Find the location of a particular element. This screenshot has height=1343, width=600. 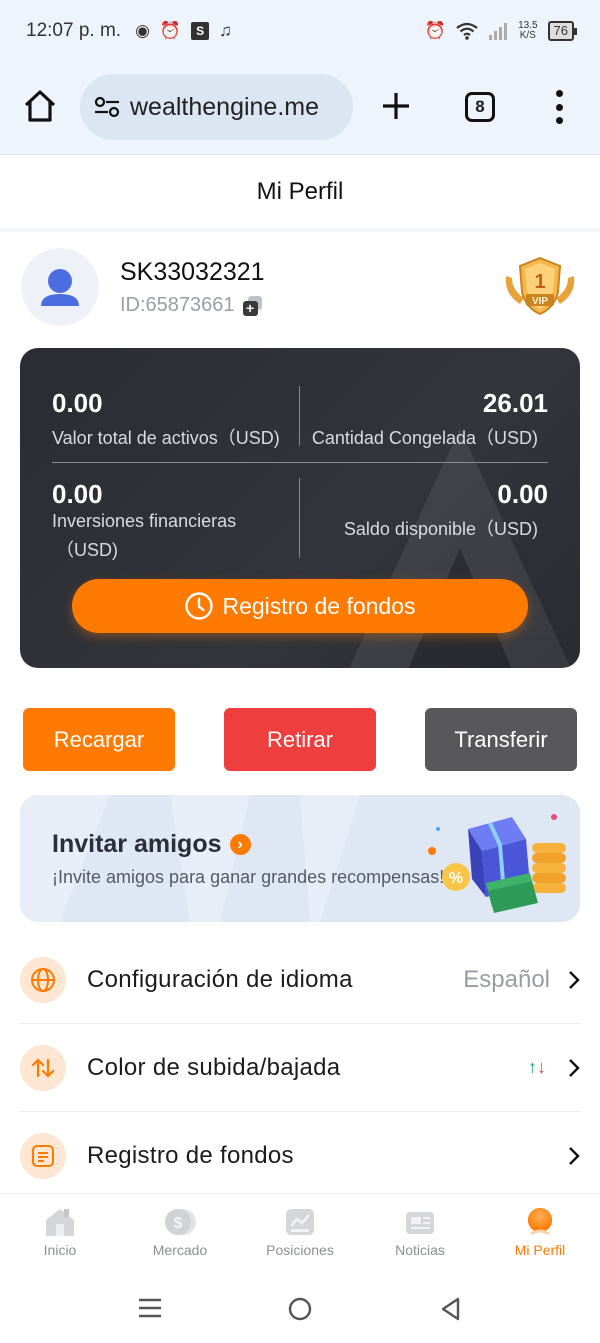

site-settings-icon is located at coordinates (107, 107).